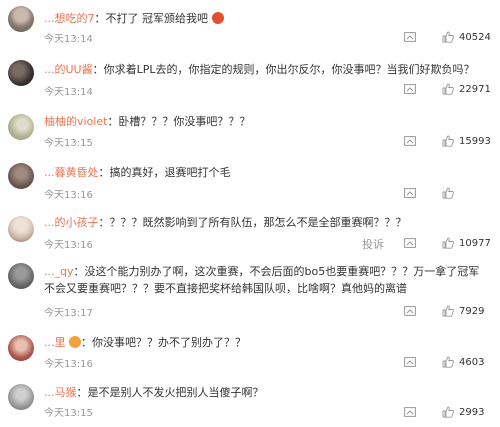 This screenshot has height=427, width=500. I want to click on comment-text: 柚柚的violet：卧槽？？？你没事吧？？？, so click(267, 121).